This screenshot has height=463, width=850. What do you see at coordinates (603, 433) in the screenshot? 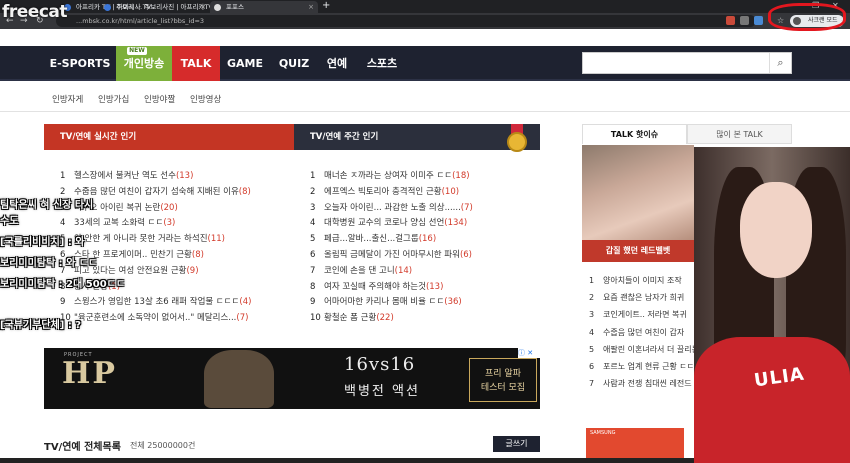
I see `ad-brand: SAMSUNG` at bounding box center [603, 433].